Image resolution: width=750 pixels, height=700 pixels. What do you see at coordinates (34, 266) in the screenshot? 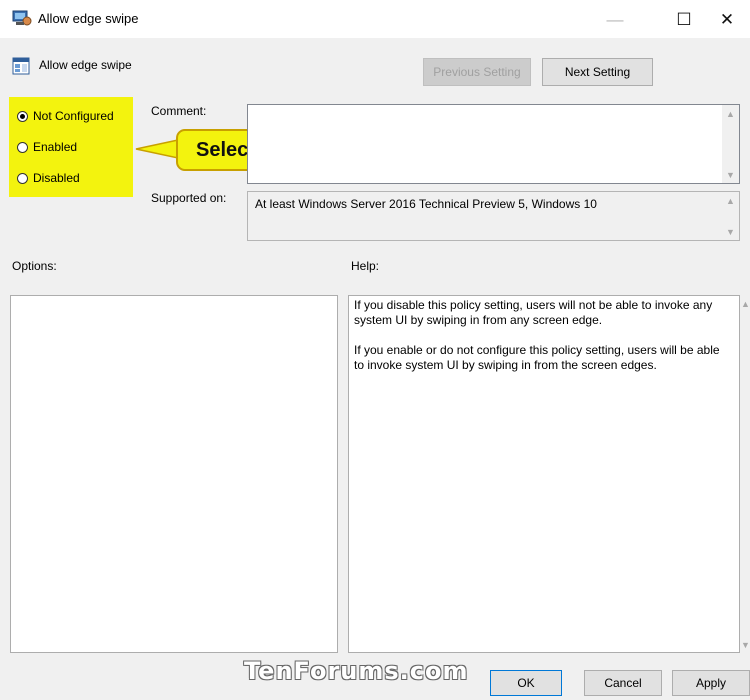
I see `options-label: Options:` at bounding box center [34, 266].